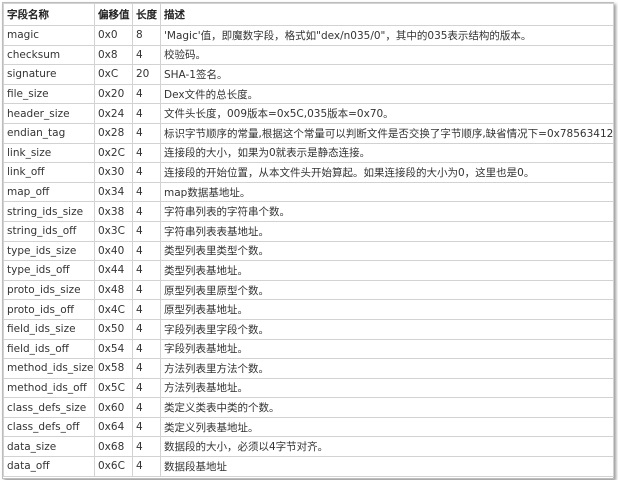 The image size is (618, 480). I want to click on header-length: 长度, so click(146, 14).